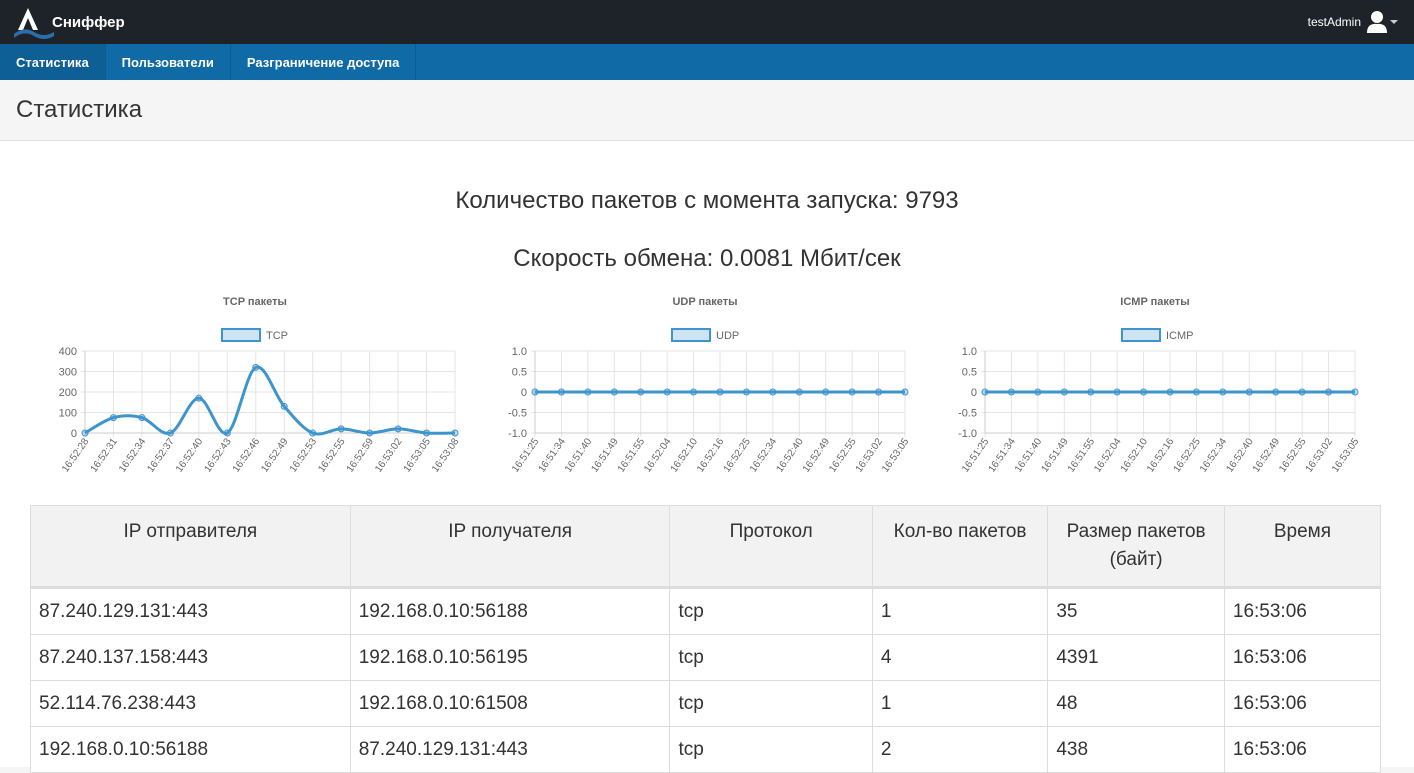  Describe the element at coordinates (707, 110) in the screenshot. I see `page-header: Статистика` at that location.